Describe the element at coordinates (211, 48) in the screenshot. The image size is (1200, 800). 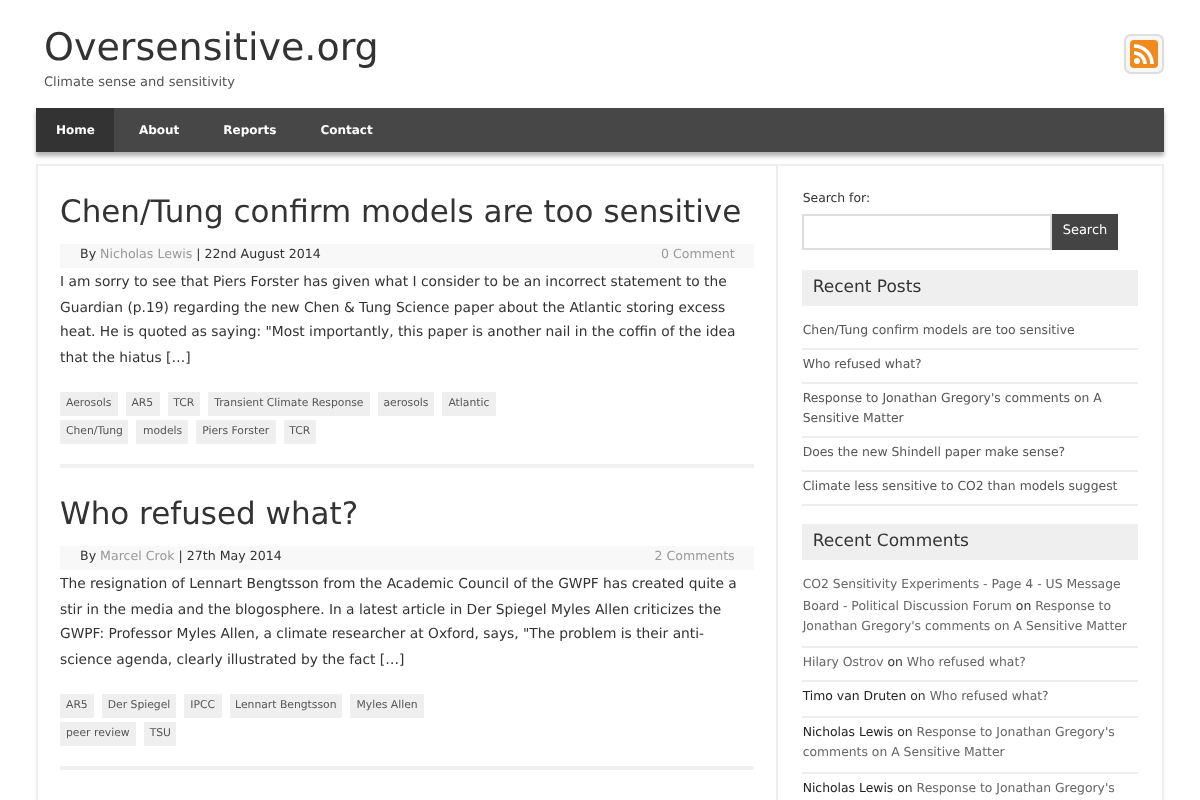
I see `site-title: Oversensitive.org` at that location.